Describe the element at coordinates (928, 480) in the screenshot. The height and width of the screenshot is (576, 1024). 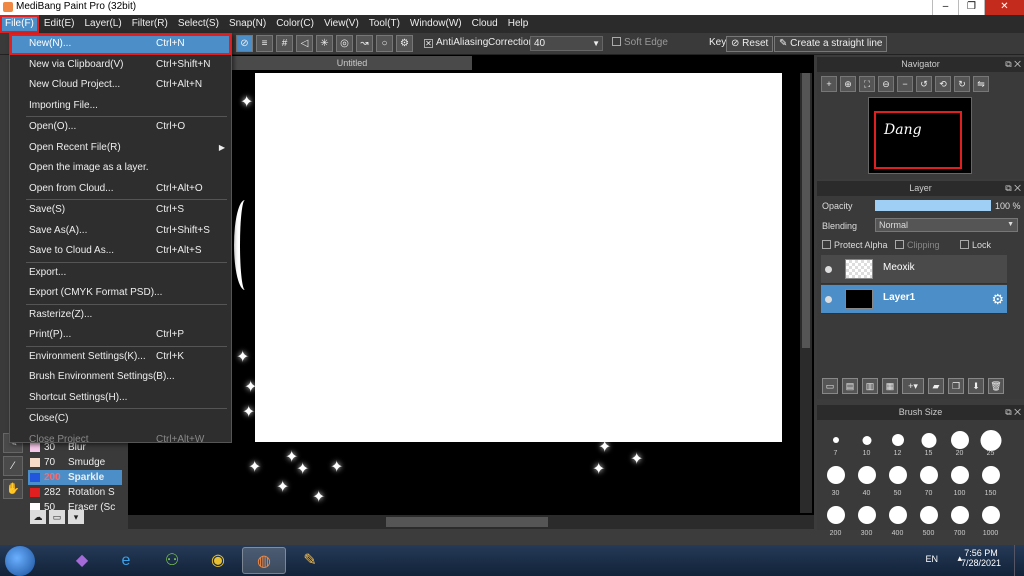
I see `brush-size-option: 70` at that location.